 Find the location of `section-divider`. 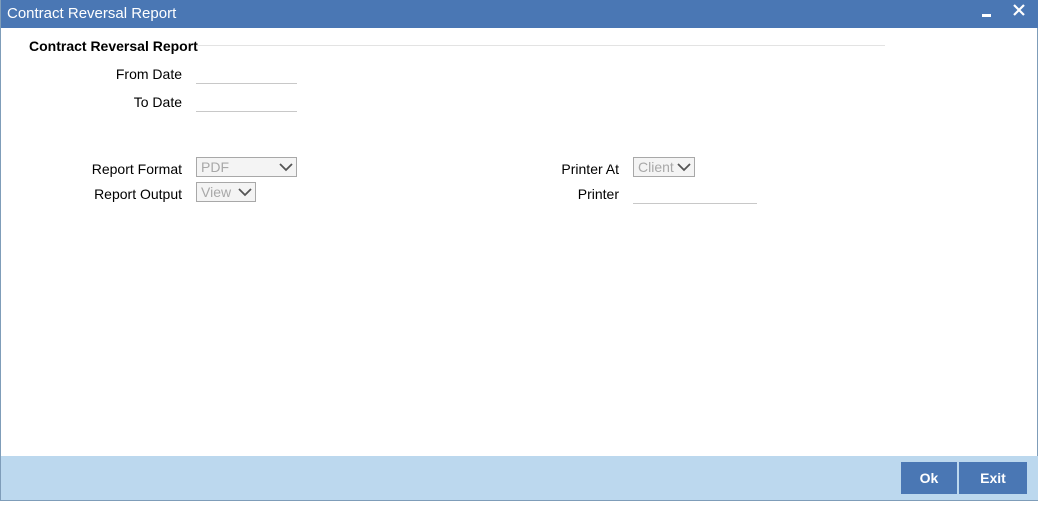

section-divider is located at coordinates (541, 45).